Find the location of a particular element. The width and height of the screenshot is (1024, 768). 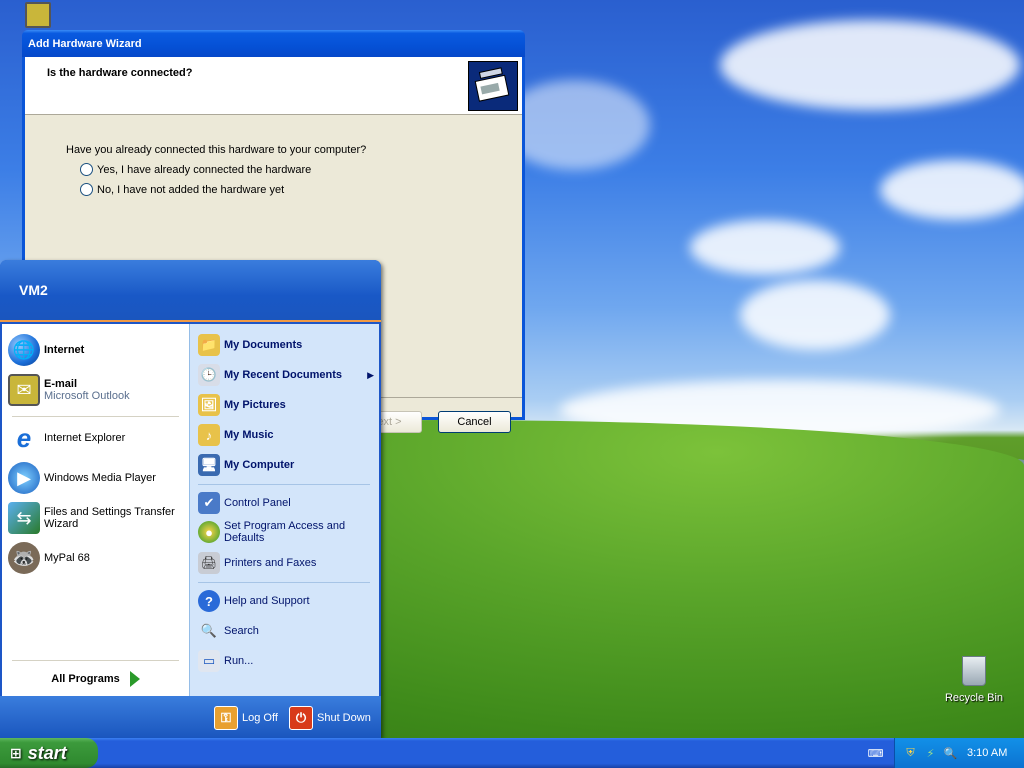

outlook-icon is located at coordinates (38, 15).